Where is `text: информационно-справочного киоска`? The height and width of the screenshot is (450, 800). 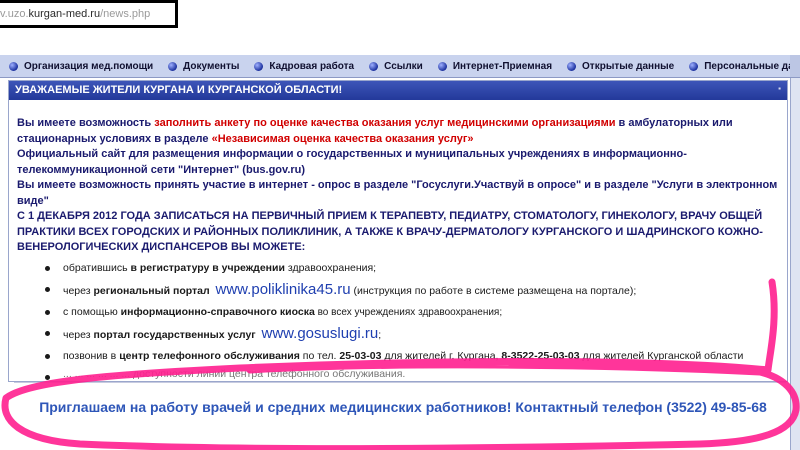 text: информационно-справочного киоска is located at coordinates (217, 311).